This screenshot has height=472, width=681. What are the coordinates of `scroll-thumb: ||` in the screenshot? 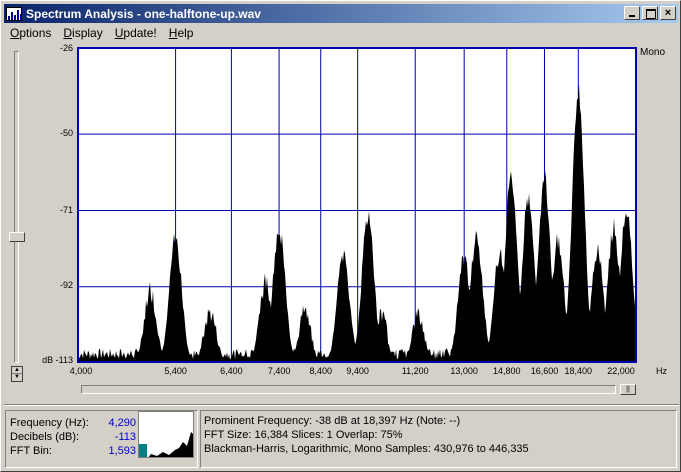 It's located at (628, 389).